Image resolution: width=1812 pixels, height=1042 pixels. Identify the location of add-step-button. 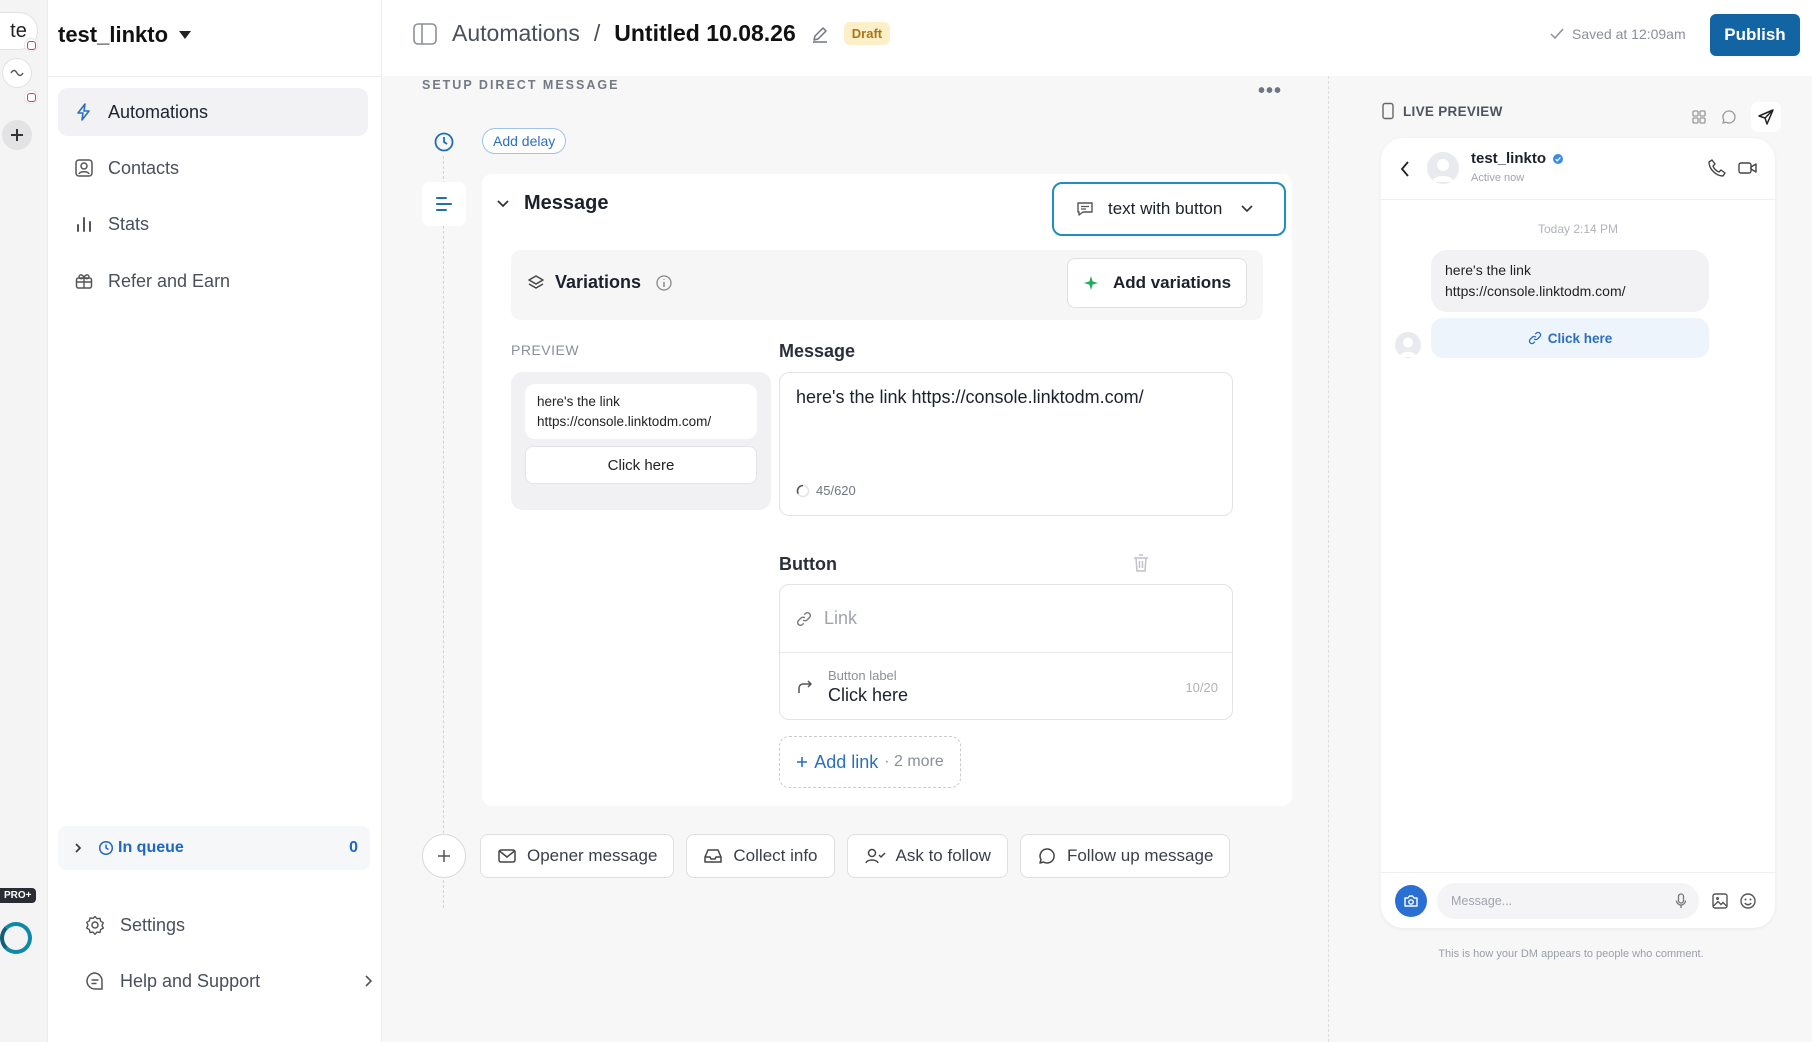
(444, 856).